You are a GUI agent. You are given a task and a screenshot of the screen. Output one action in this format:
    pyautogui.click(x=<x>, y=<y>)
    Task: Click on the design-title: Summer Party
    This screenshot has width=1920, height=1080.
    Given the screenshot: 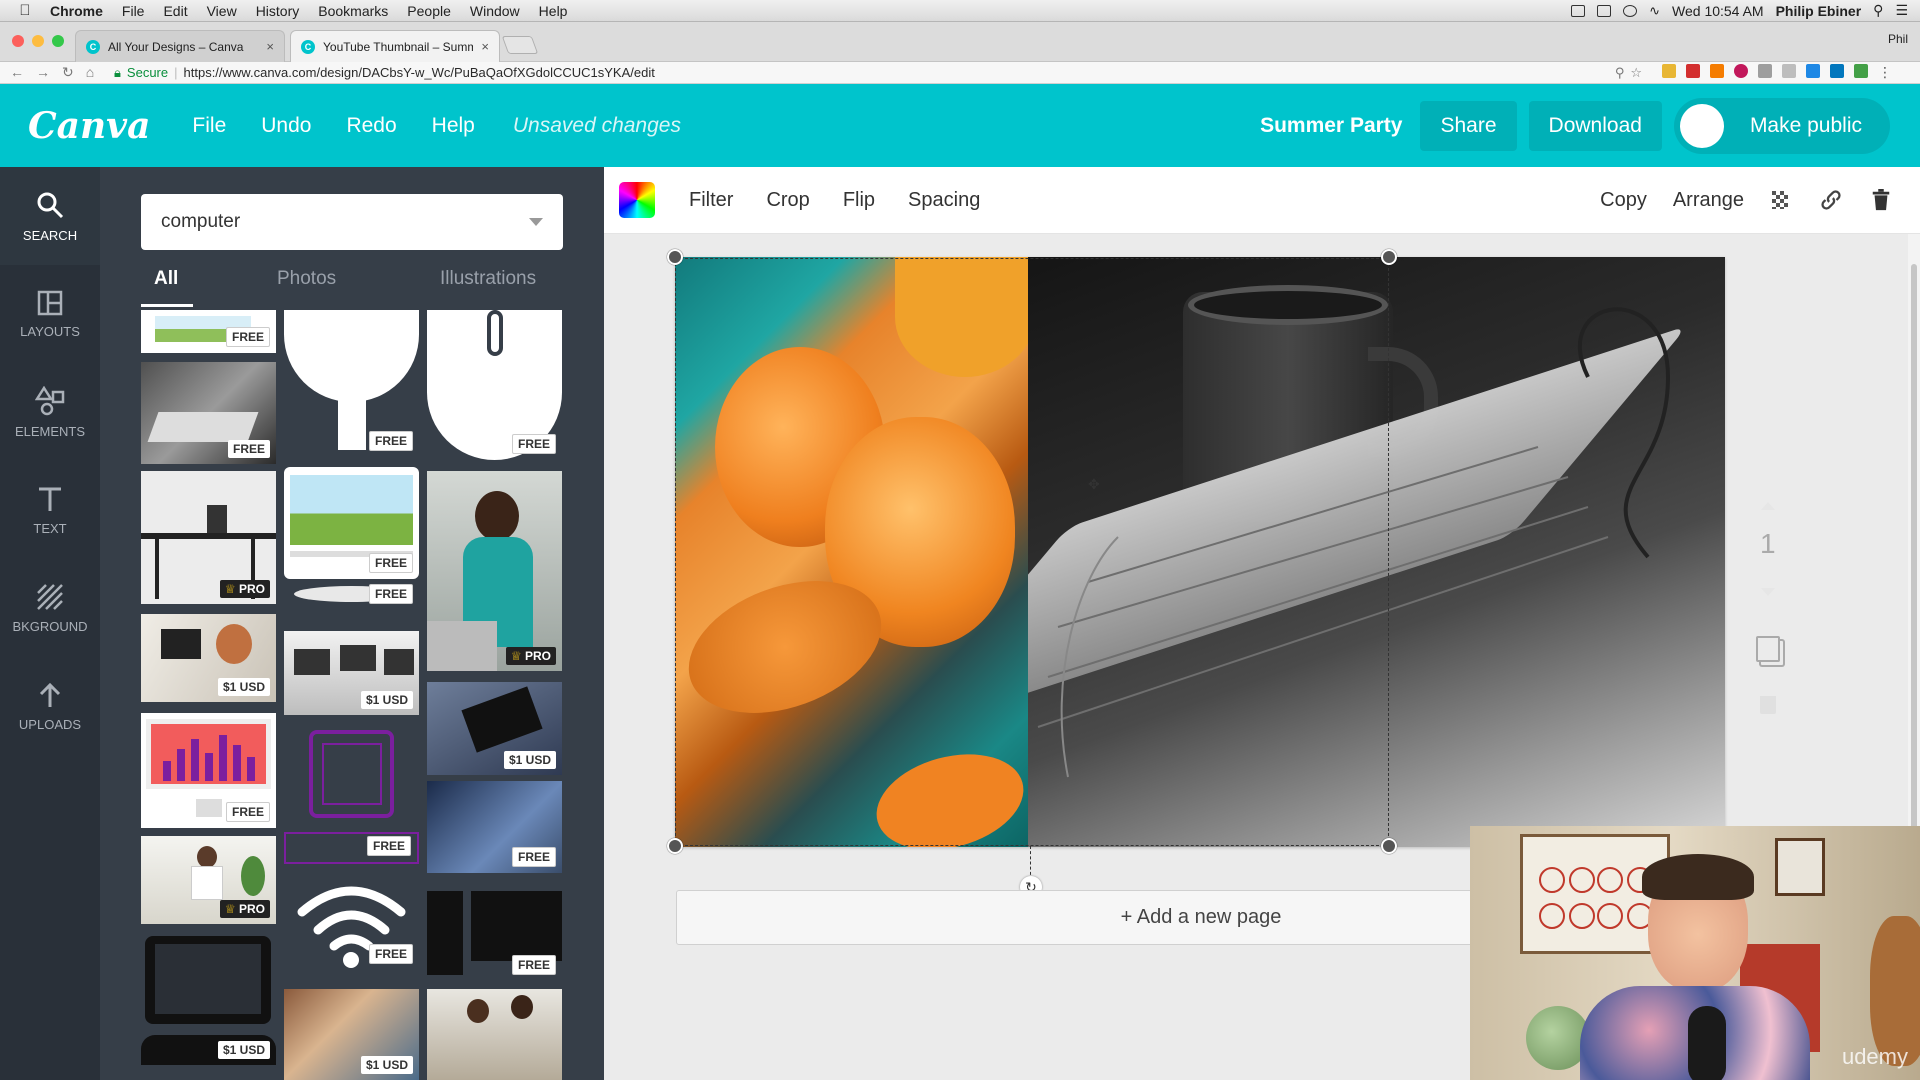 What is the action you would take?
    pyautogui.click(x=1331, y=126)
    